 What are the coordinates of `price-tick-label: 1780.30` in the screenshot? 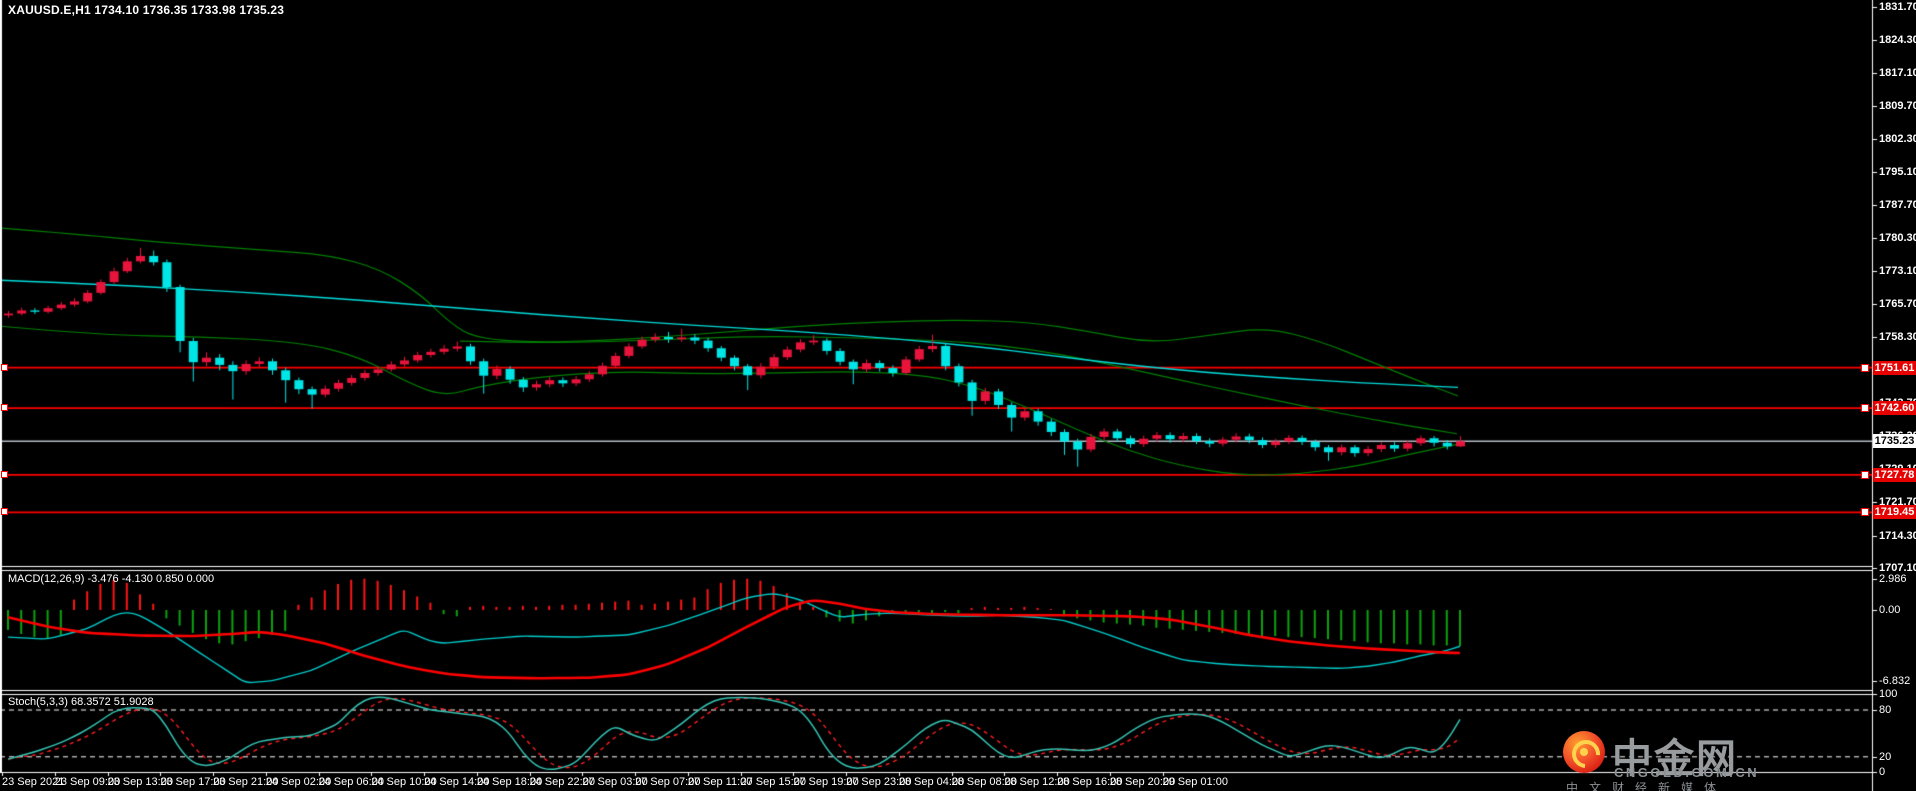 It's located at (1897, 238).